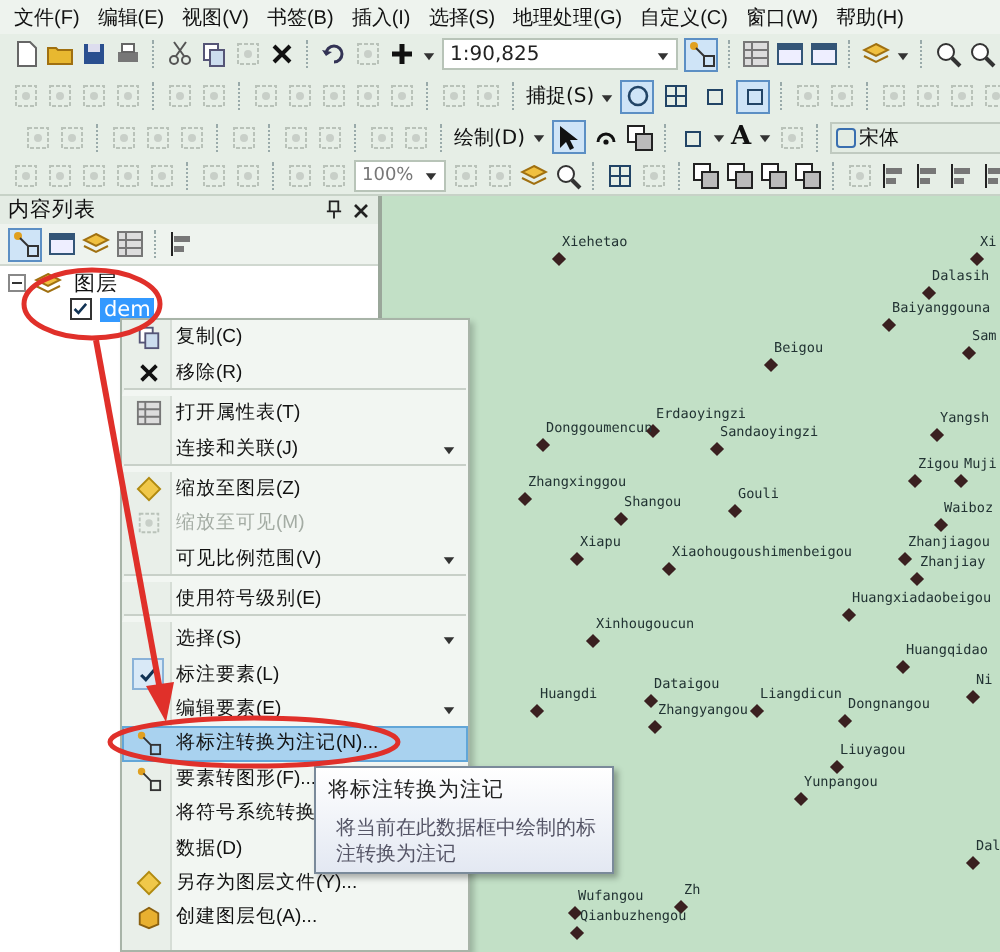 The height and width of the screenshot is (952, 1000). What do you see at coordinates (560, 54) in the screenshot?
I see `scale-combobox: 1:90,825` at bounding box center [560, 54].